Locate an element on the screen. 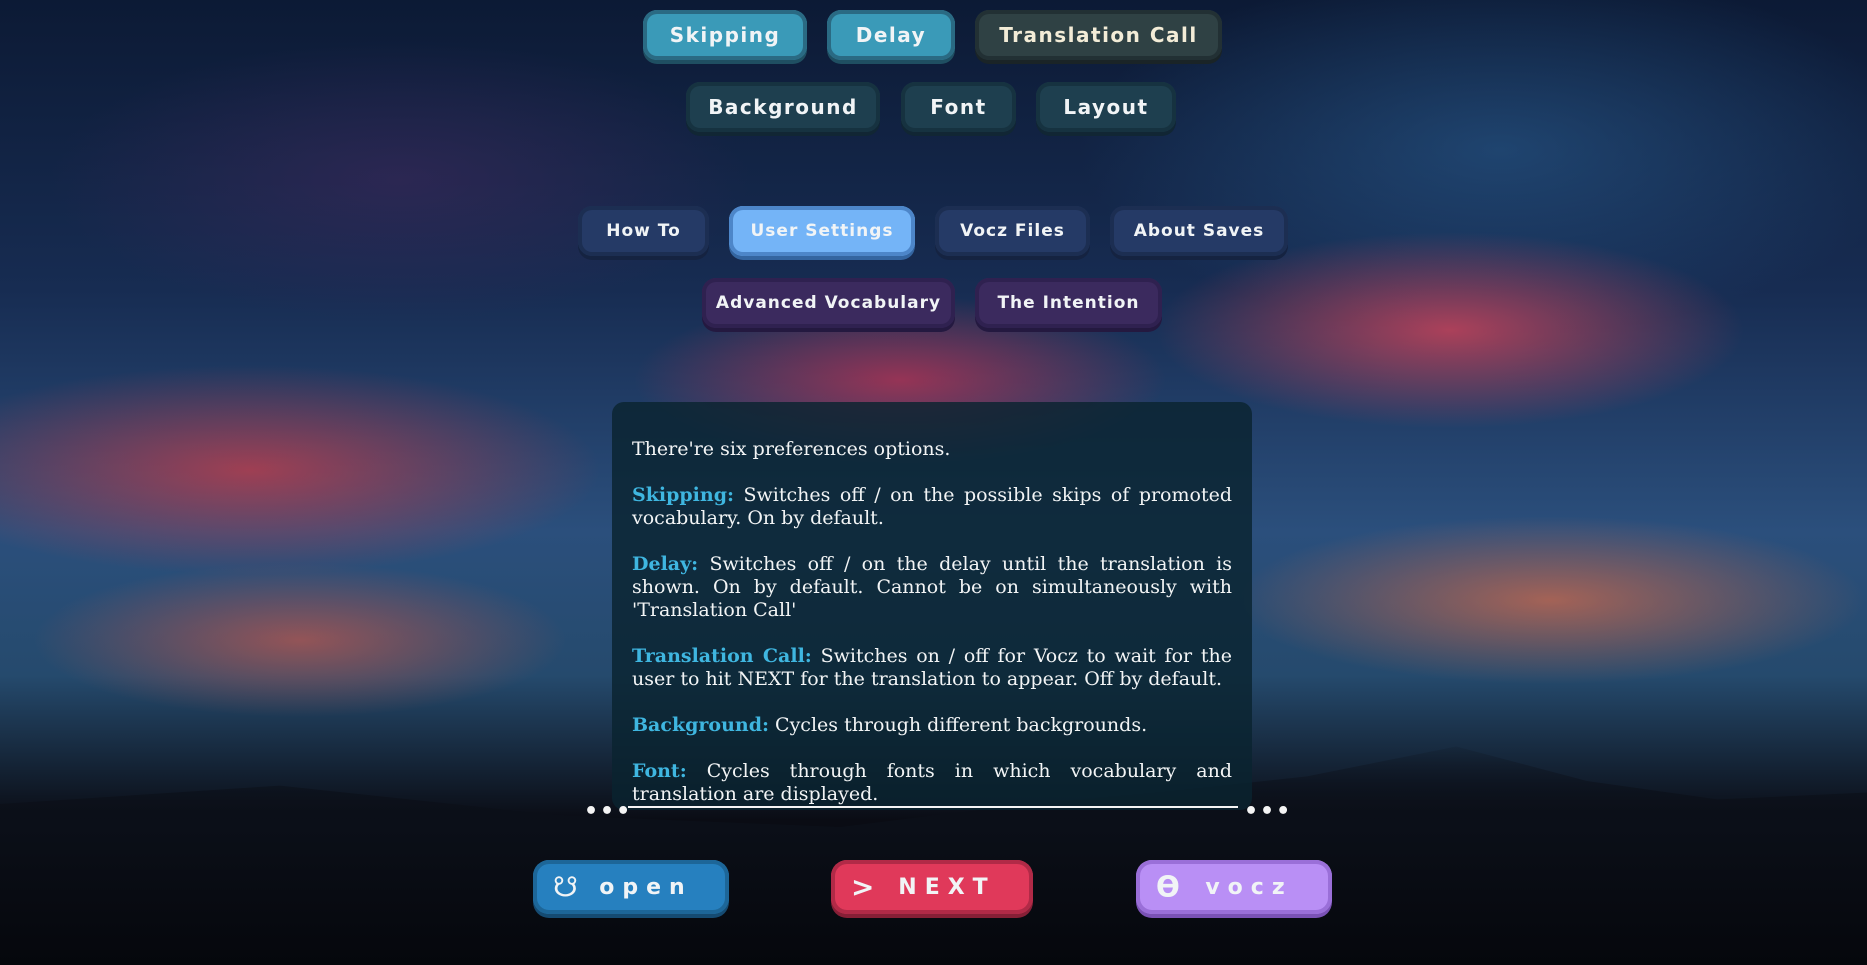 The height and width of the screenshot is (965, 1867). keyword-label: Translation Call: is located at coordinates (722, 656).